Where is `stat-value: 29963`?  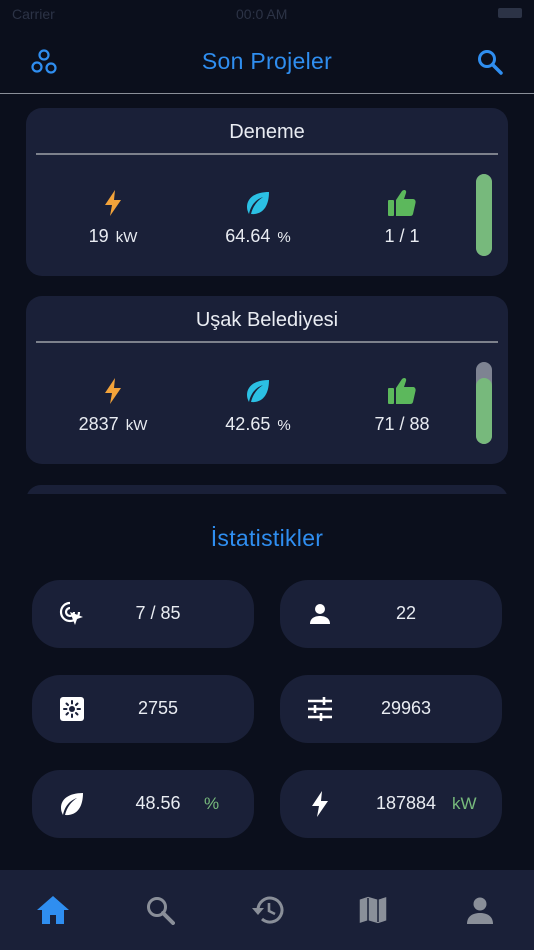 stat-value: 29963 is located at coordinates (406, 708).